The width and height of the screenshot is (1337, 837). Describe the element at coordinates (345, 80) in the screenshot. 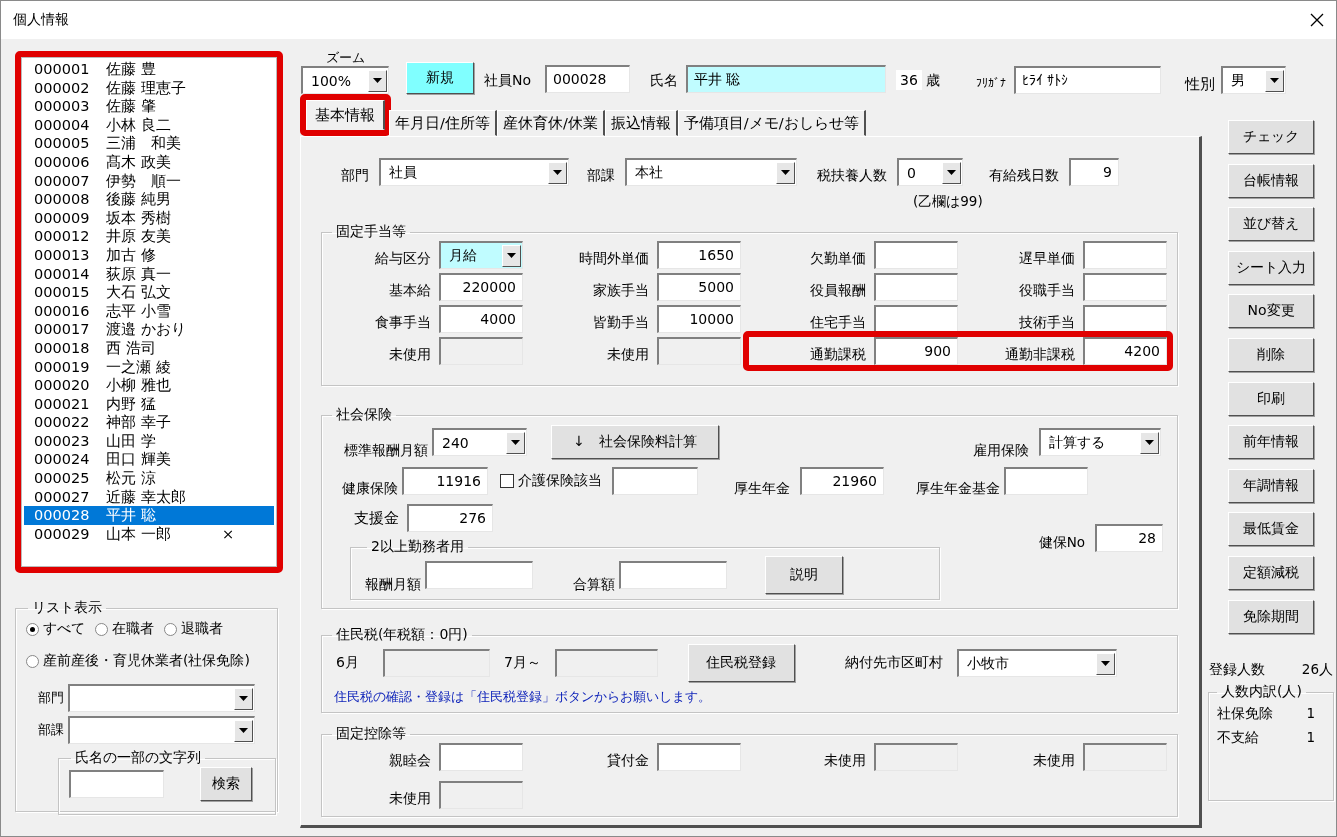

I see `dropdown-field: 100%` at that location.